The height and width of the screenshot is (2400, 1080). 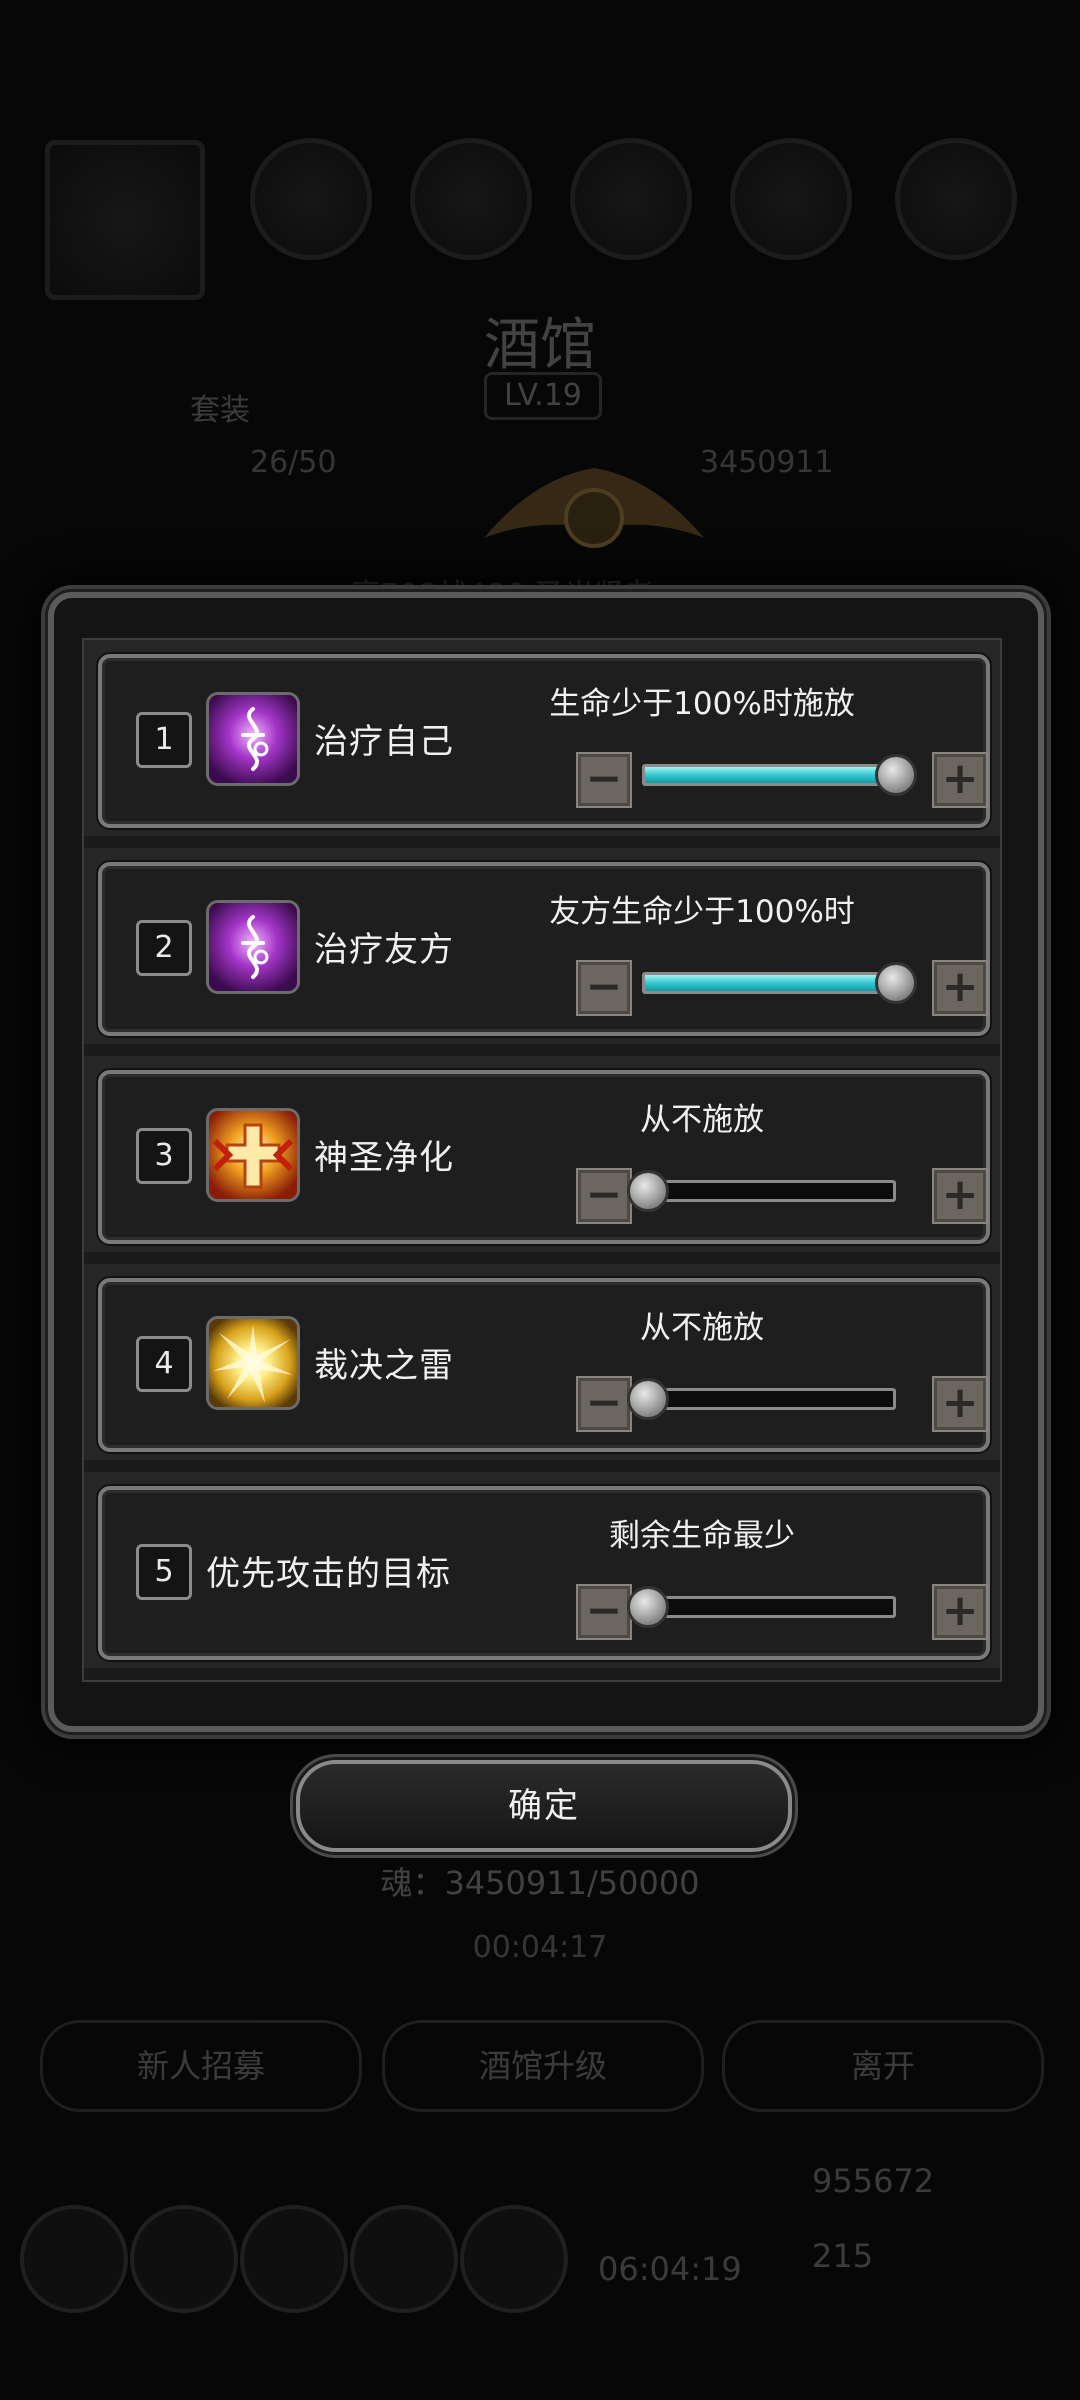 What do you see at coordinates (543, 2066) in the screenshot?
I see `bg-upgrade-button: 酒馆升级` at bounding box center [543, 2066].